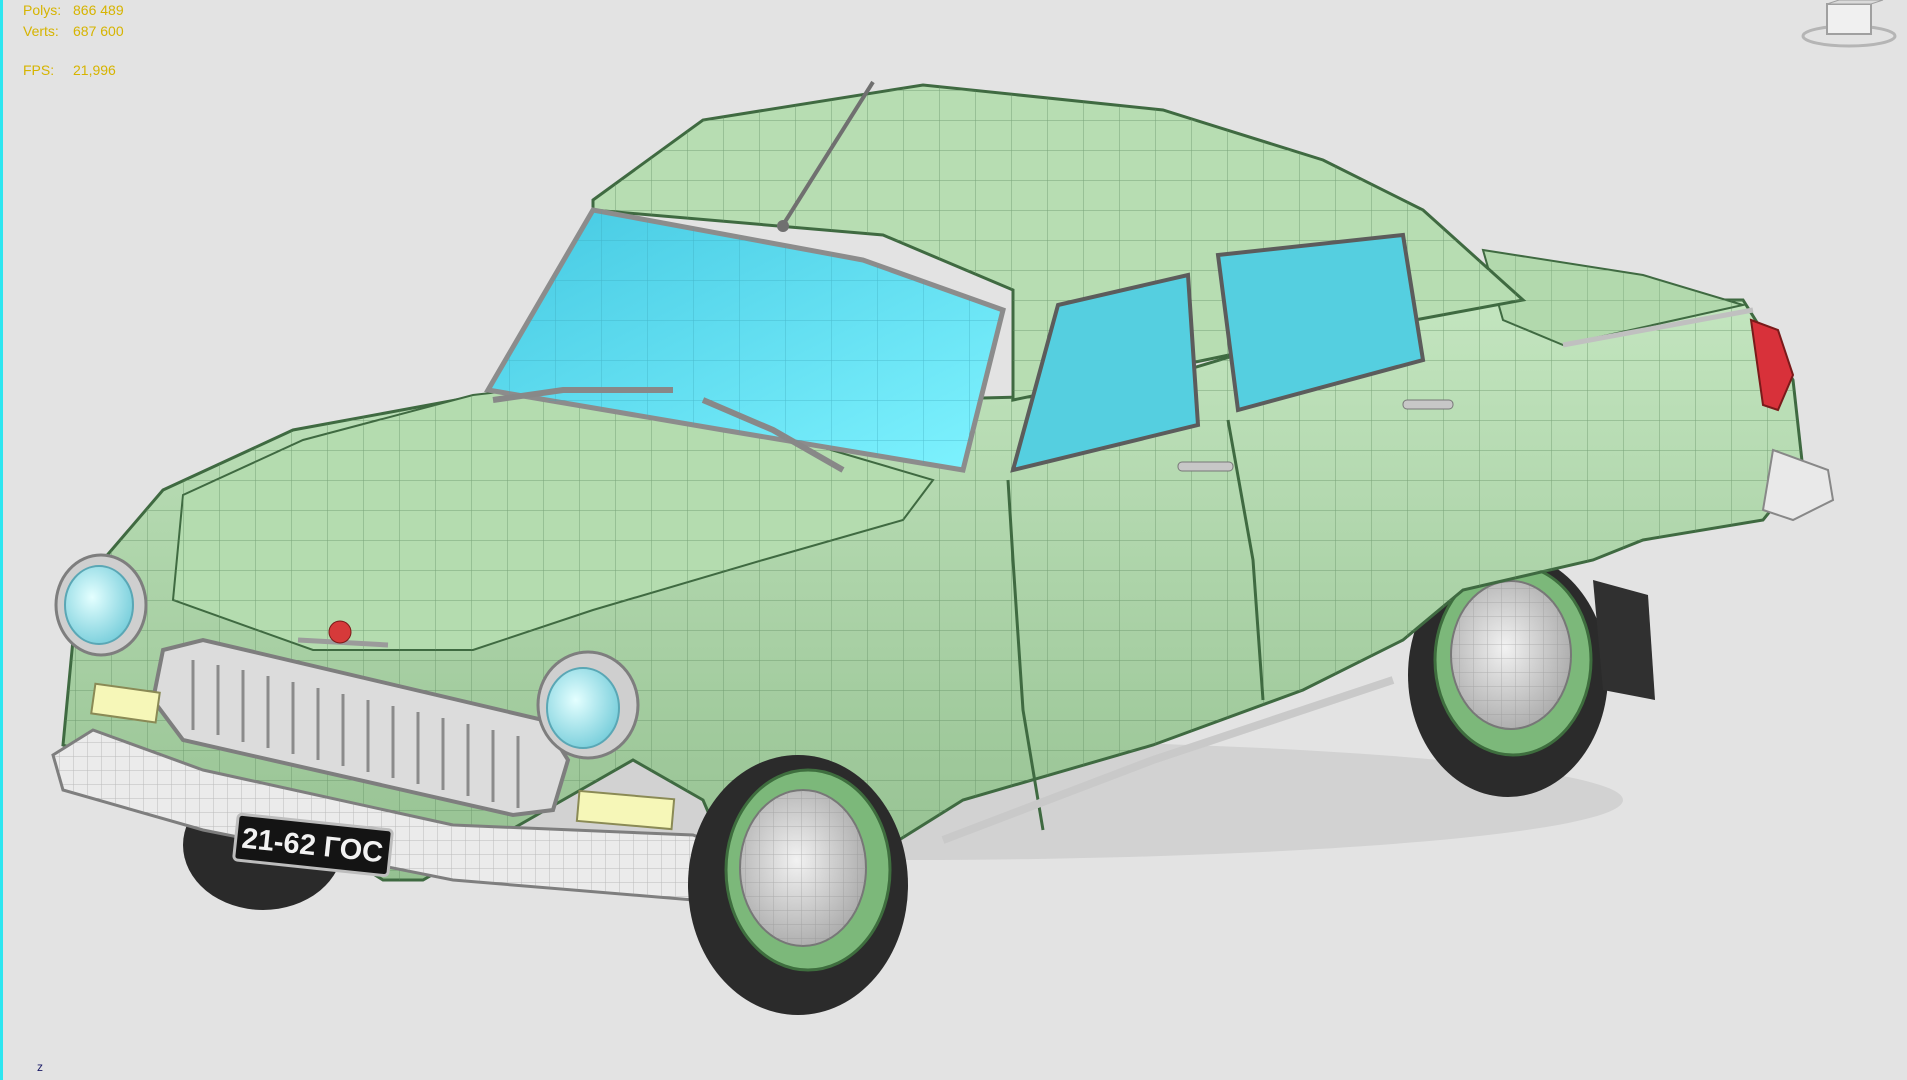  What do you see at coordinates (588, 705) in the screenshot?
I see `right-headlight` at bounding box center [588, 705].